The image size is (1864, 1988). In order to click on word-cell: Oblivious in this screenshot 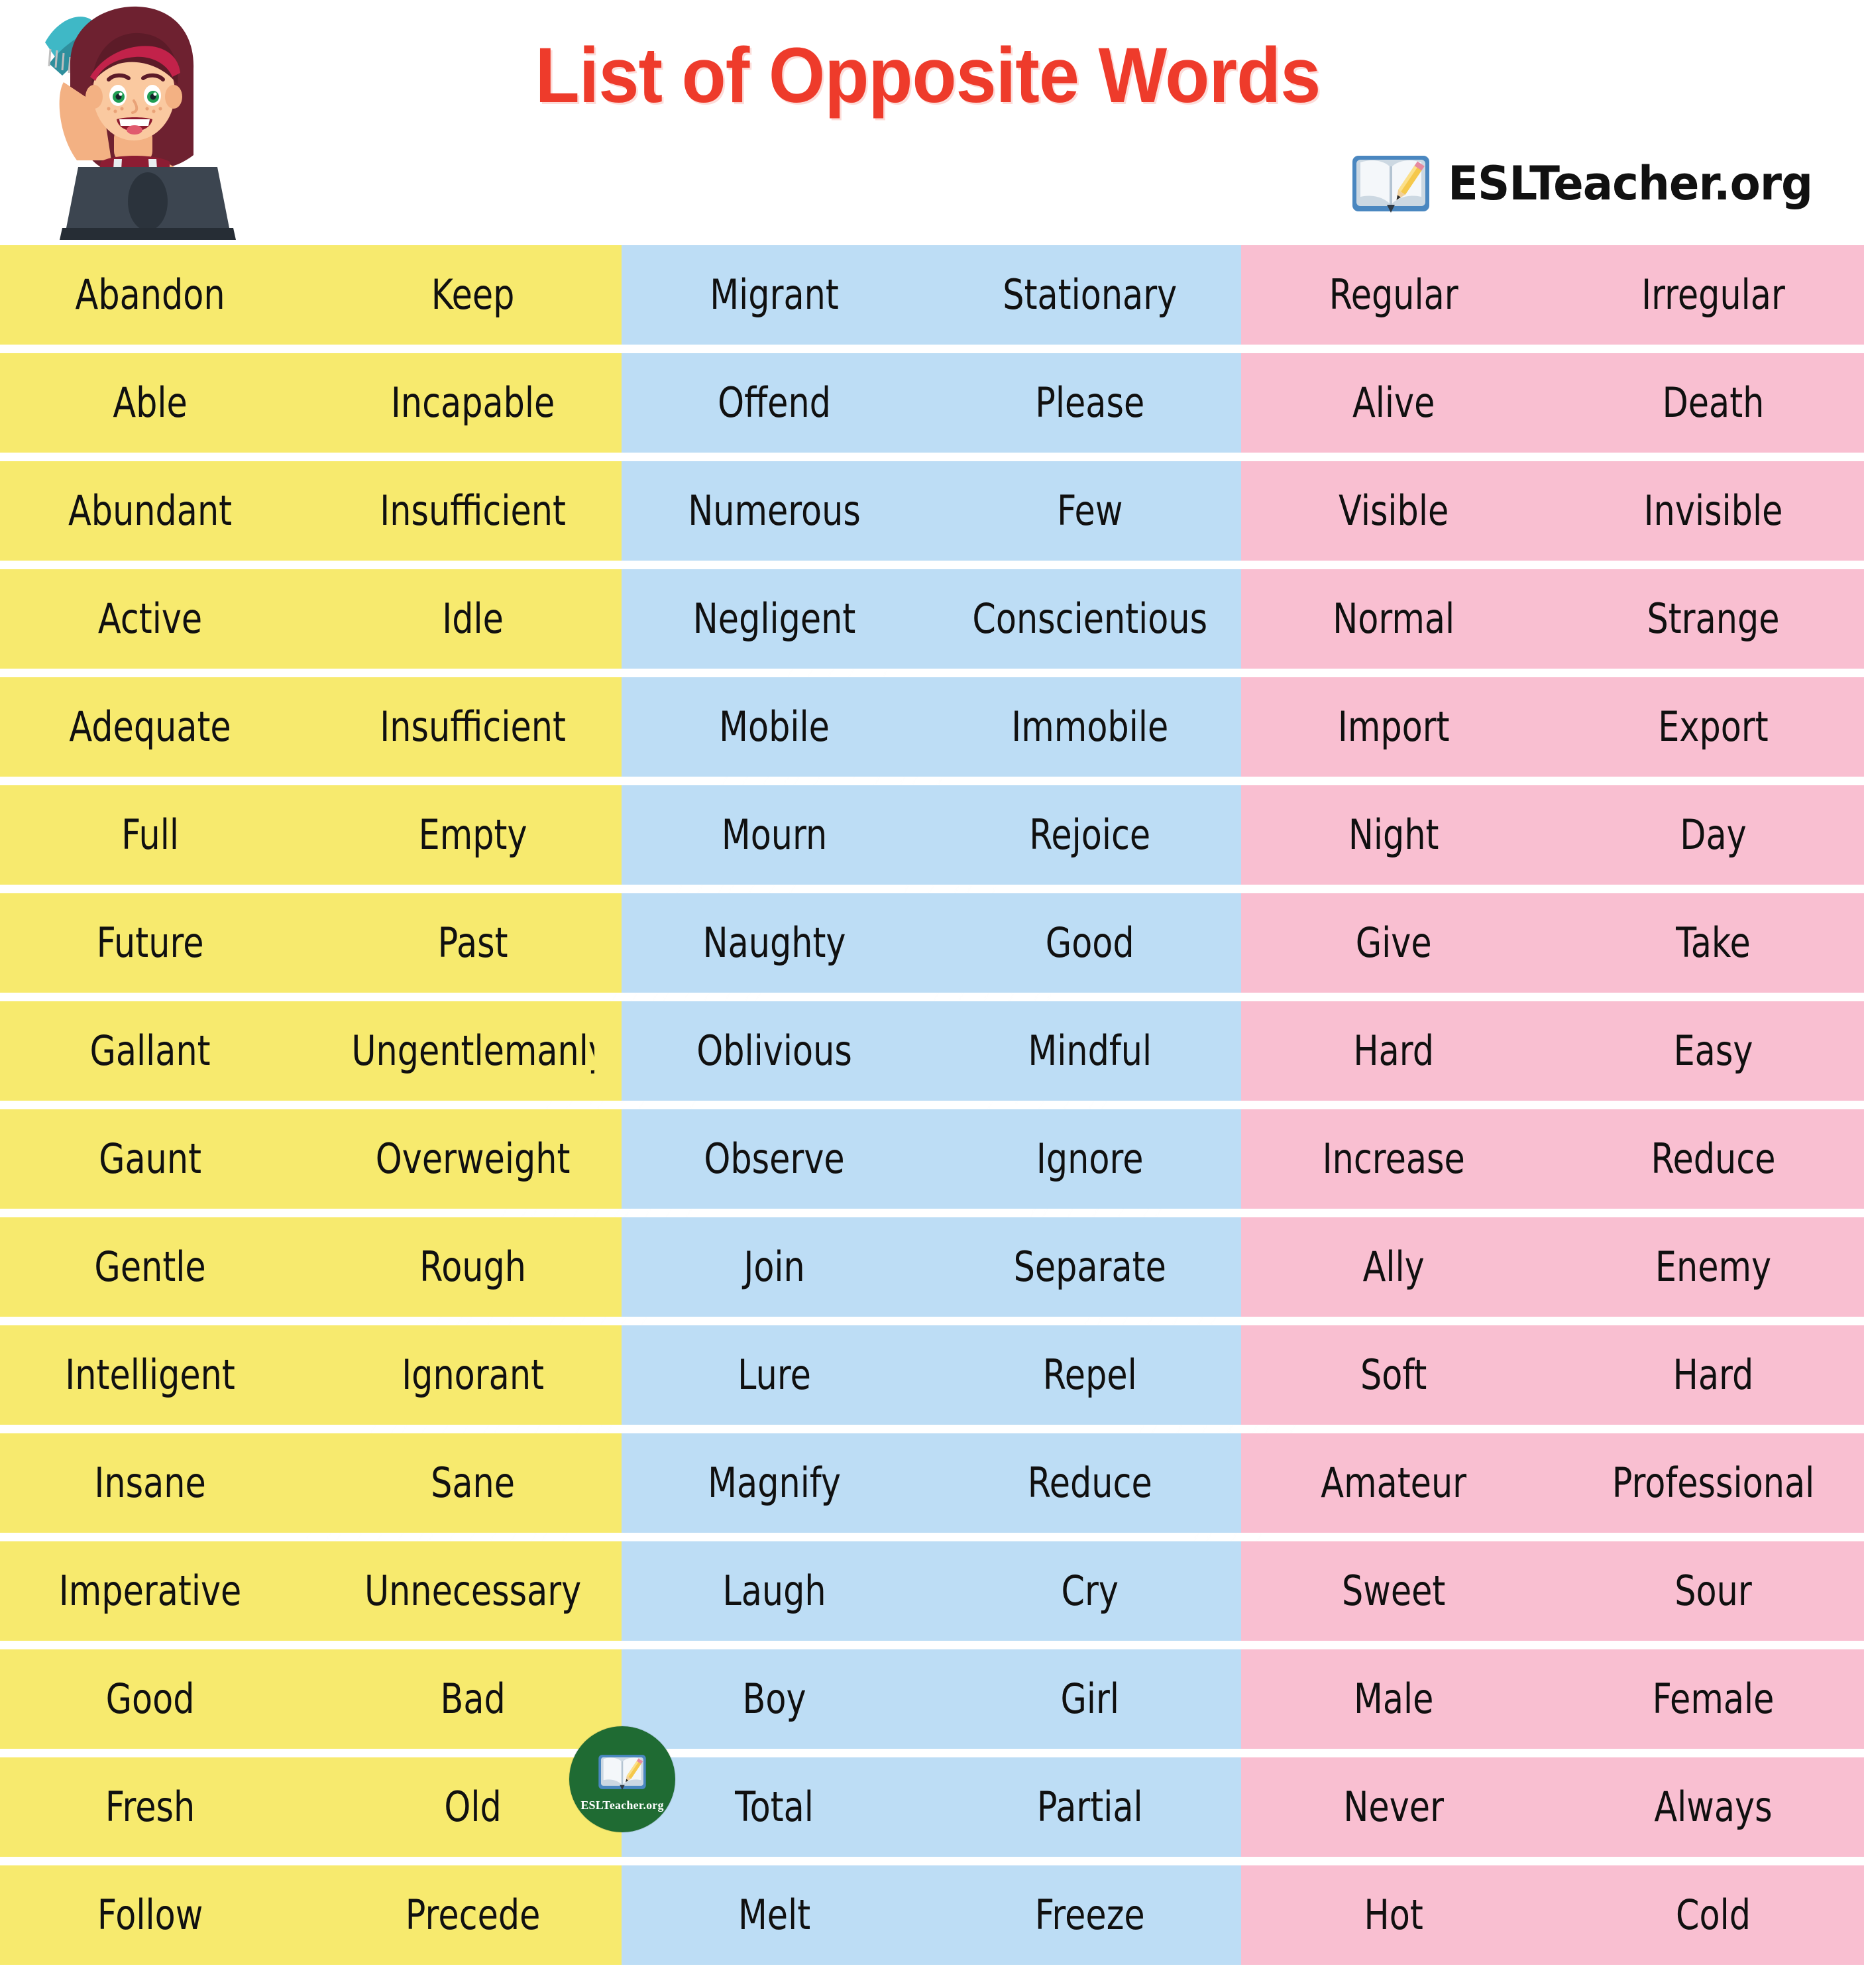, I will do `click(774, 1050)`.